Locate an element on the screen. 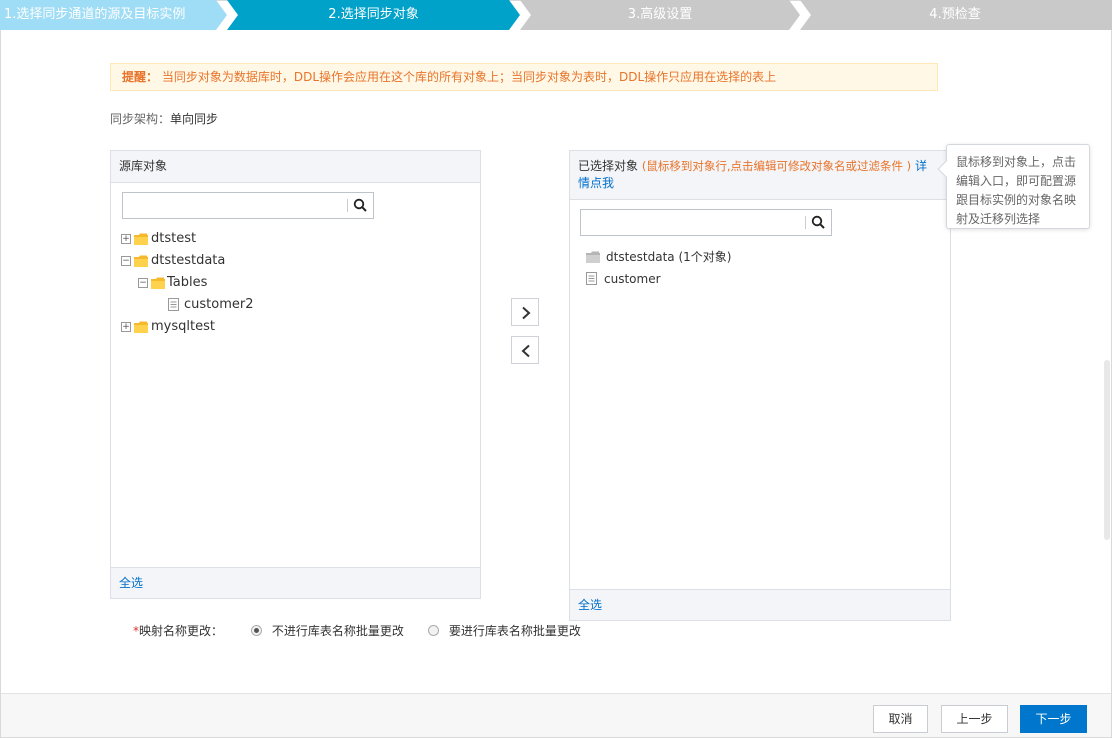 This screenshot has width=1112, height=738. source-select-all-link: 全选 is located at coordinates (131, 583).